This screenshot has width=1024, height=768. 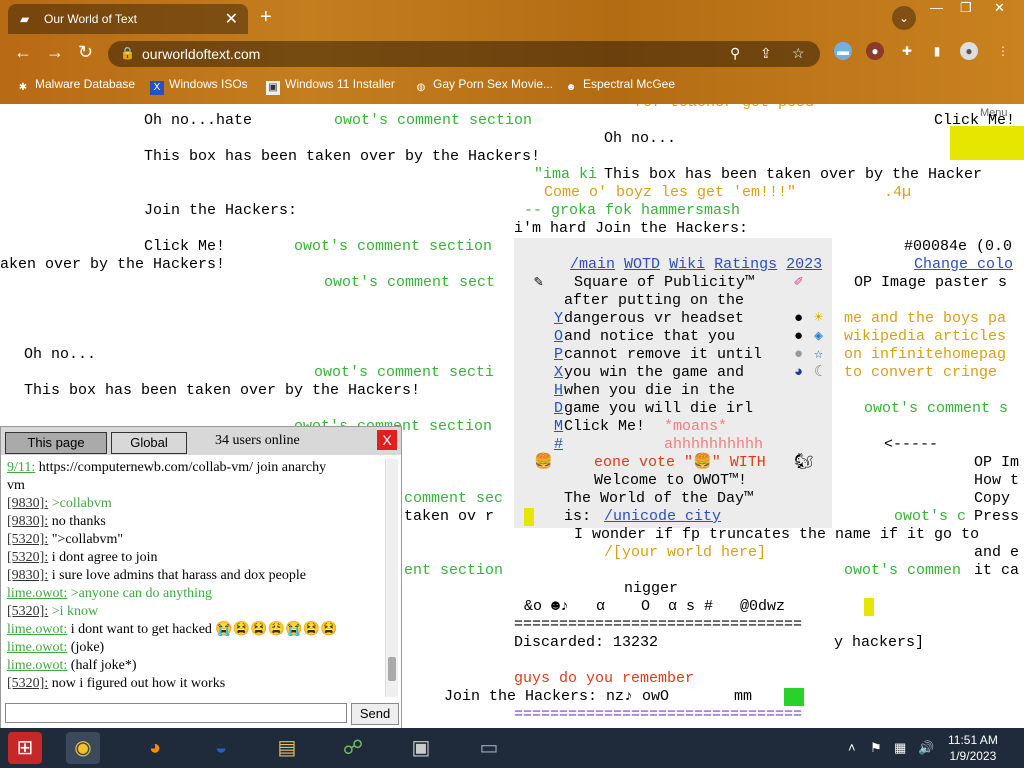 What do you see at coordinates (558, 427) in the screenshot?
I see `letter-link: M` at bounding box center [558, 427].